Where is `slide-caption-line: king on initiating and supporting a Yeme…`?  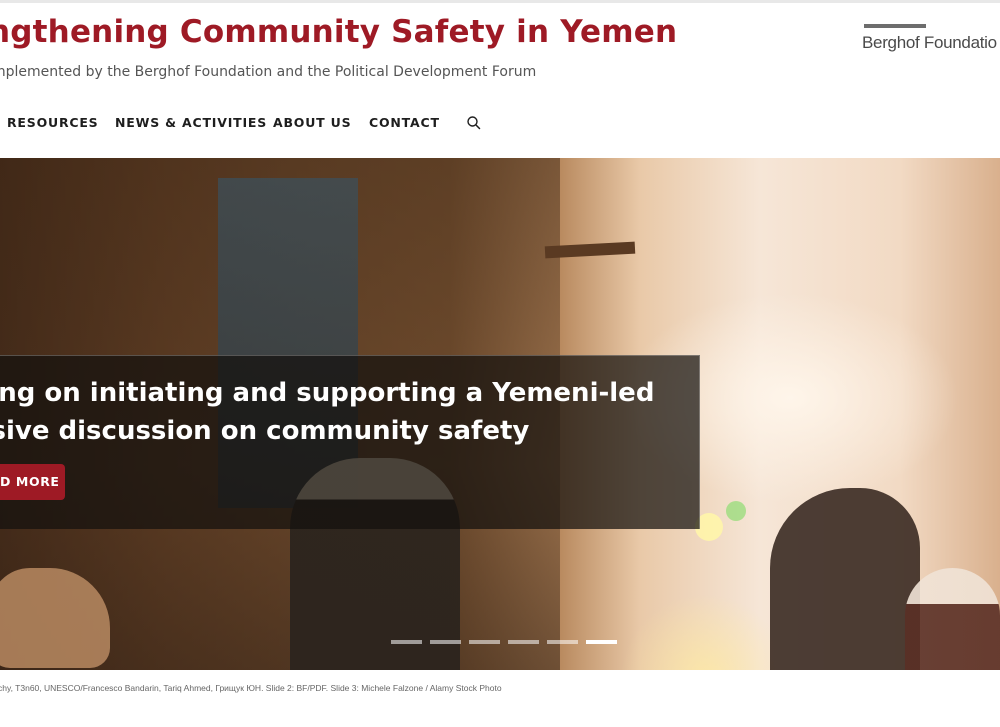
slide-caption-line: king on initiating and supporting a Yeme… is located at coordinates (327, 393).